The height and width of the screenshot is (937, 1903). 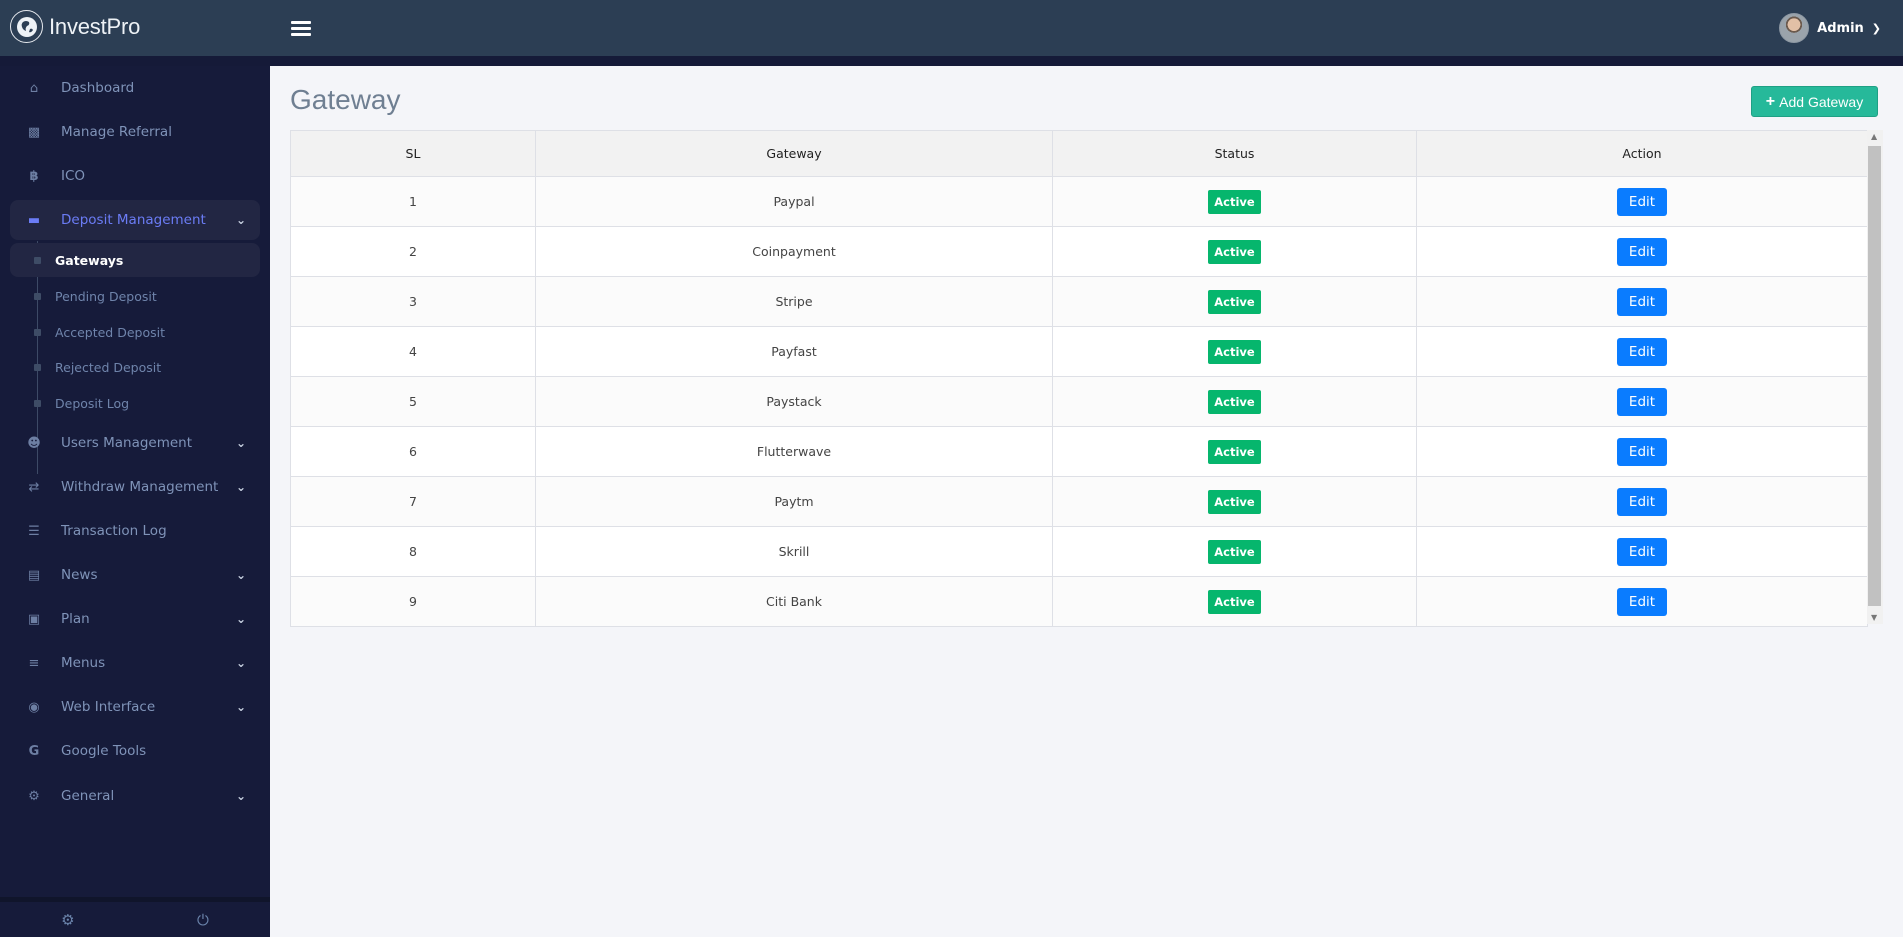 I want to click on sidebar-item-label: Dashboard, so click(x=98, y=88).